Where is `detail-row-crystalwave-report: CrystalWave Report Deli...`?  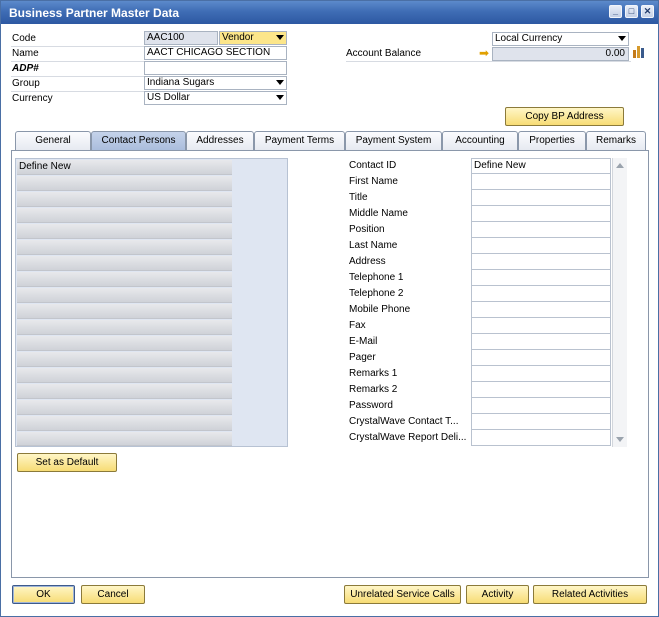
detail-row-crystalwave-report: CrystalWave Report Deli... is located at coordinates (479, 438).